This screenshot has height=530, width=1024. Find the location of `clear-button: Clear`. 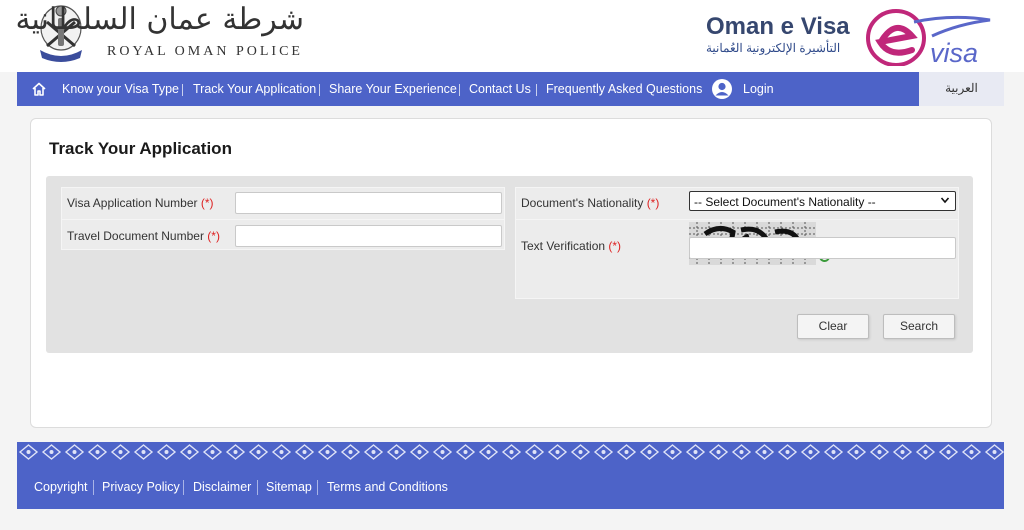

clear-button: Clear is located at coordinates (833, 326).